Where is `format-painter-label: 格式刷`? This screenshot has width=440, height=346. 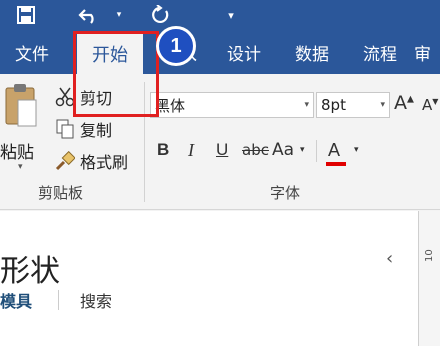 format-painter-label: 格式刷 is located at coordinates (104, 162).